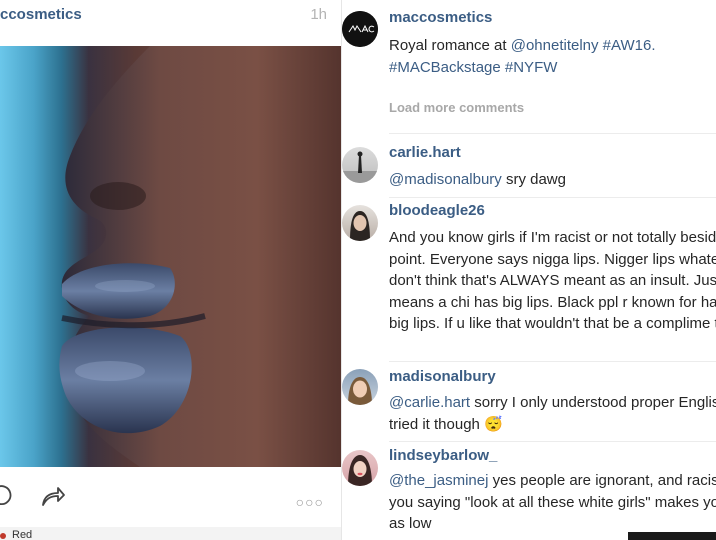 This screenshot has height=540, width=716. What do you see at coordinates (22, 534) in the screenshot?
I see `bottom-label: Red` at bounding box center [22, 534].